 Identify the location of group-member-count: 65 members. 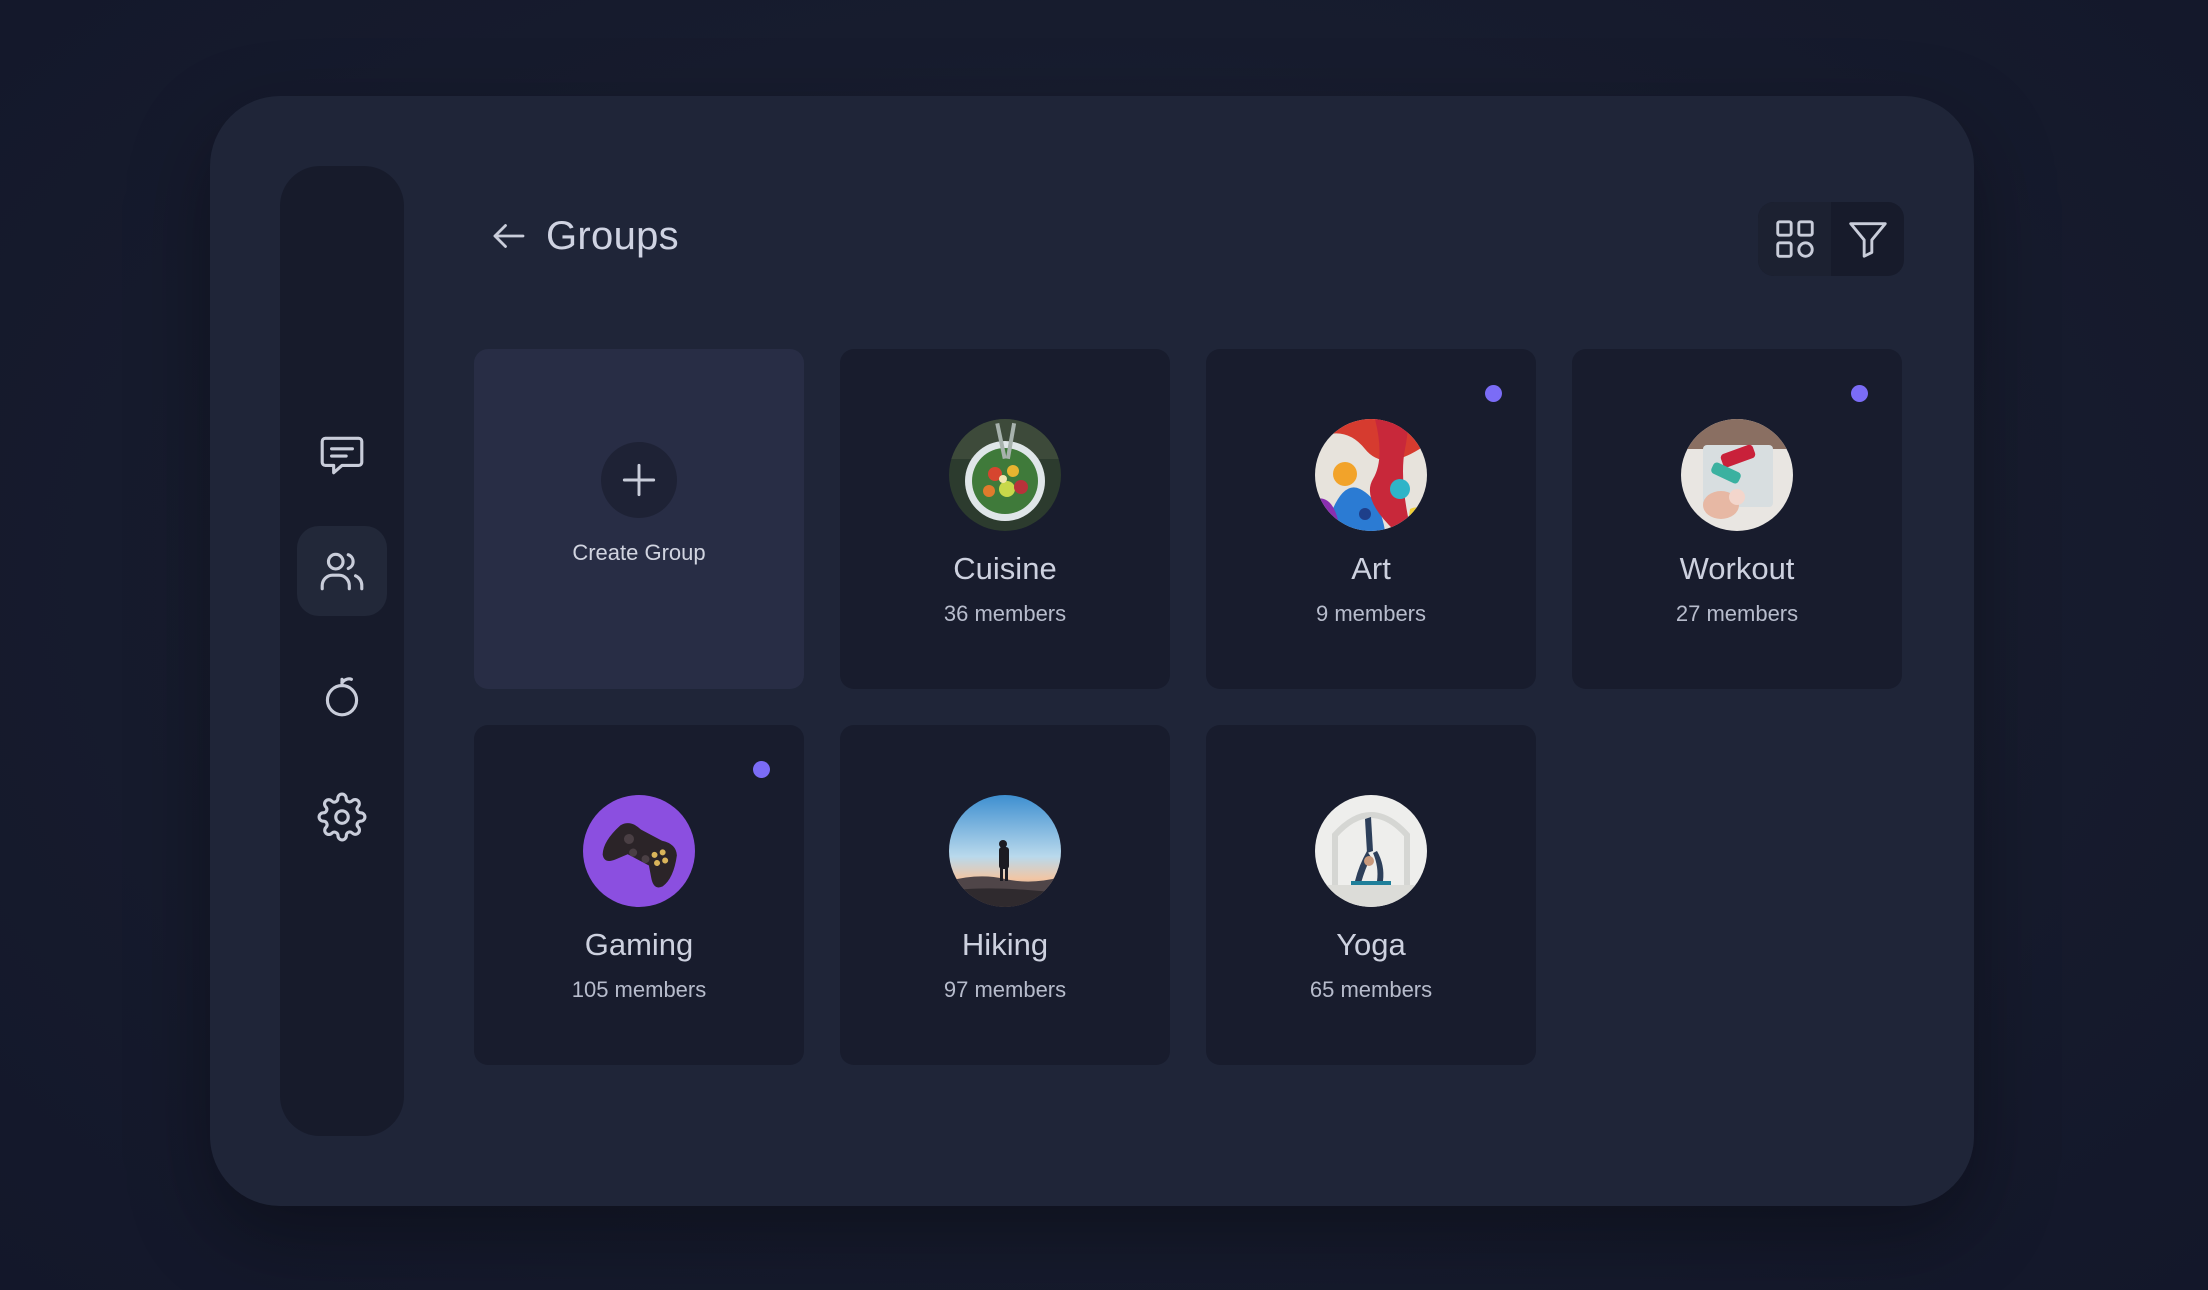
(1371, 989).